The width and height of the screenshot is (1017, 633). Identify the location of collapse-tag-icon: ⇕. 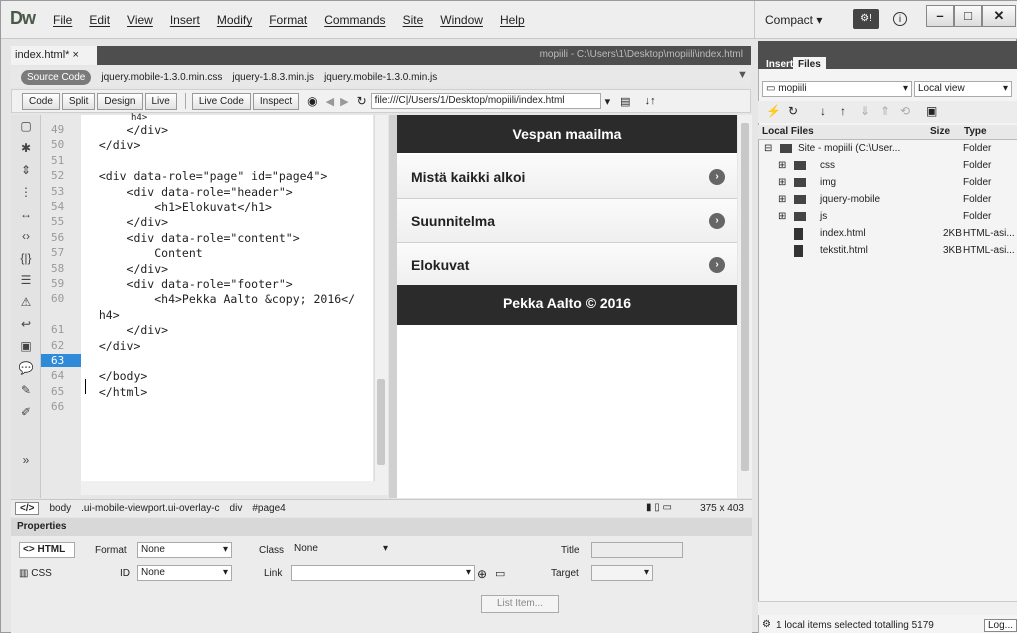
(26, 172).